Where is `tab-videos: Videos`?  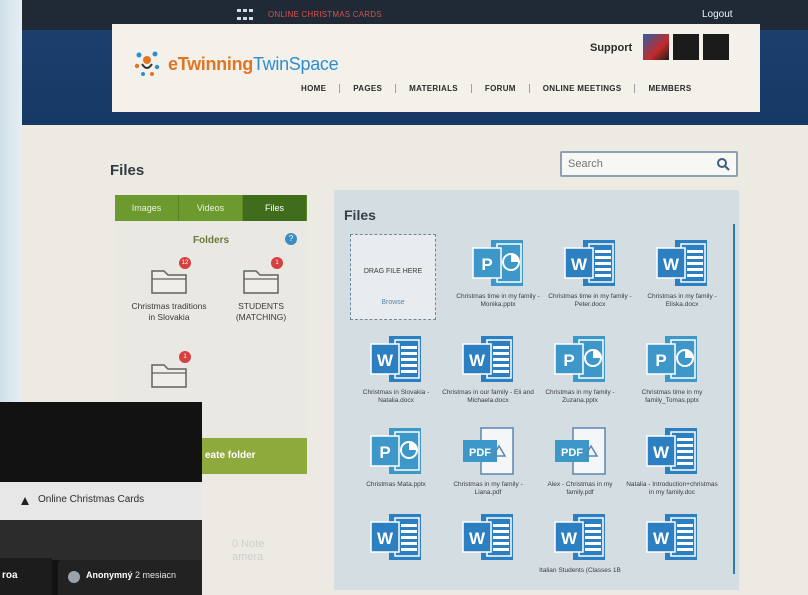
tab-videos: Videos is located at coordinates (211, 208).